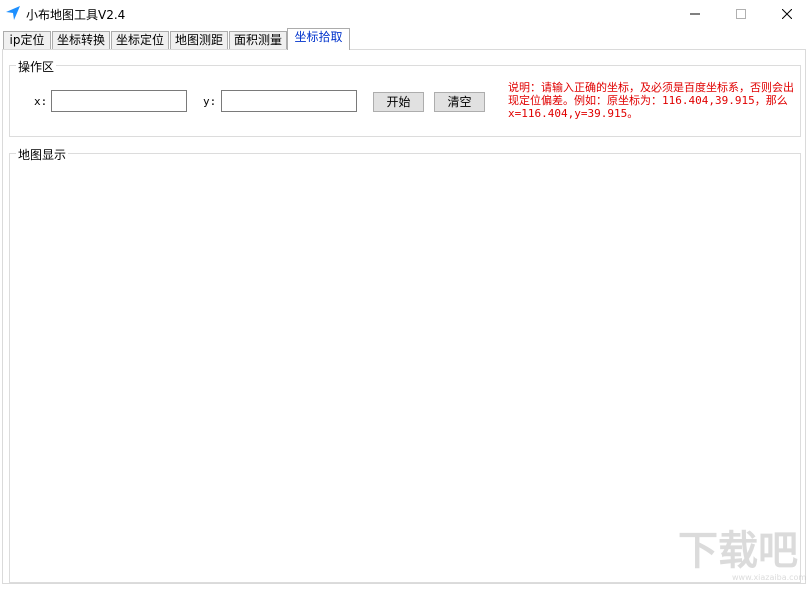  Describe the element at coordinates (13, 13) in the screenshot. I see `navigation-arrow-icon` at that location.